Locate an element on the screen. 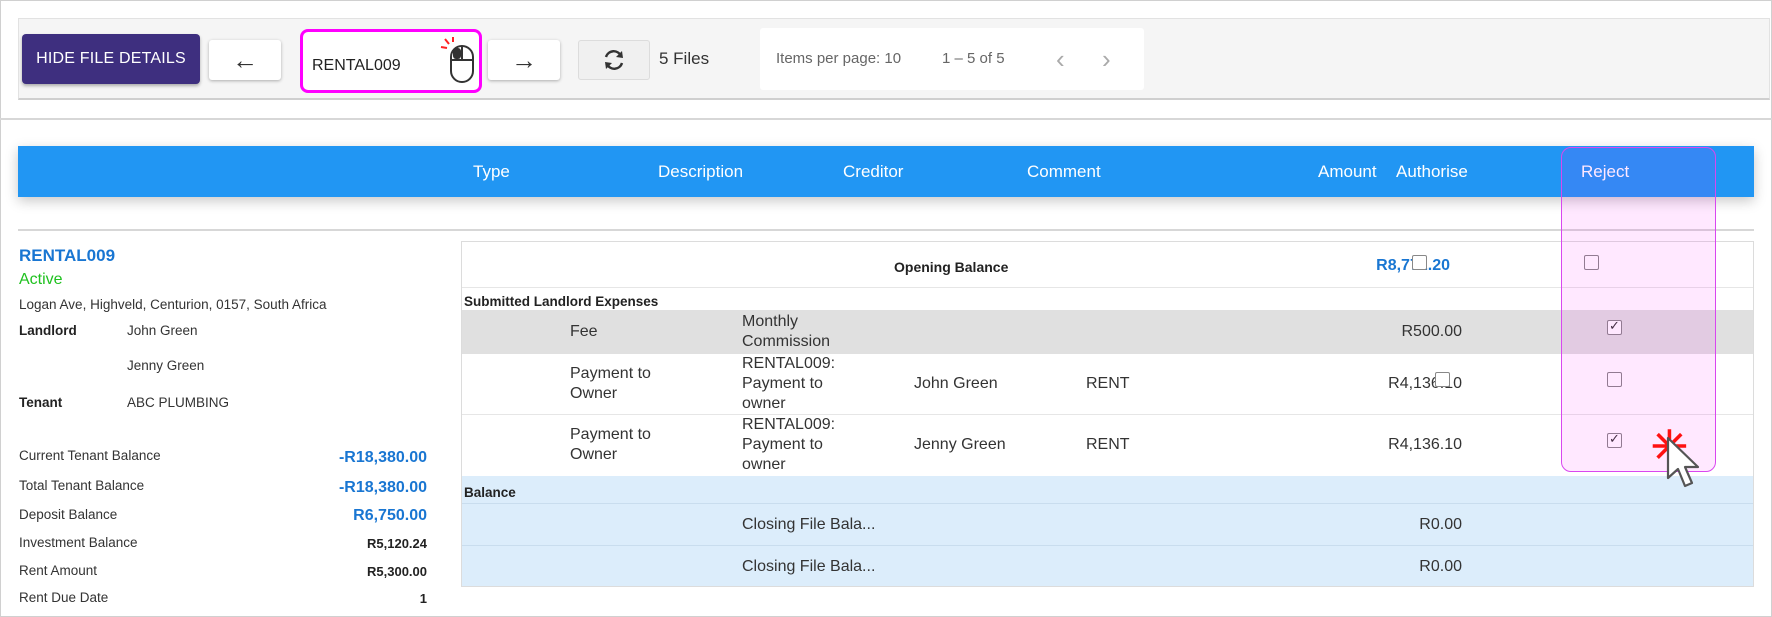 The width and height of the screenshot is (1772, 617). refresh-button is located at coordinates (614, 60).